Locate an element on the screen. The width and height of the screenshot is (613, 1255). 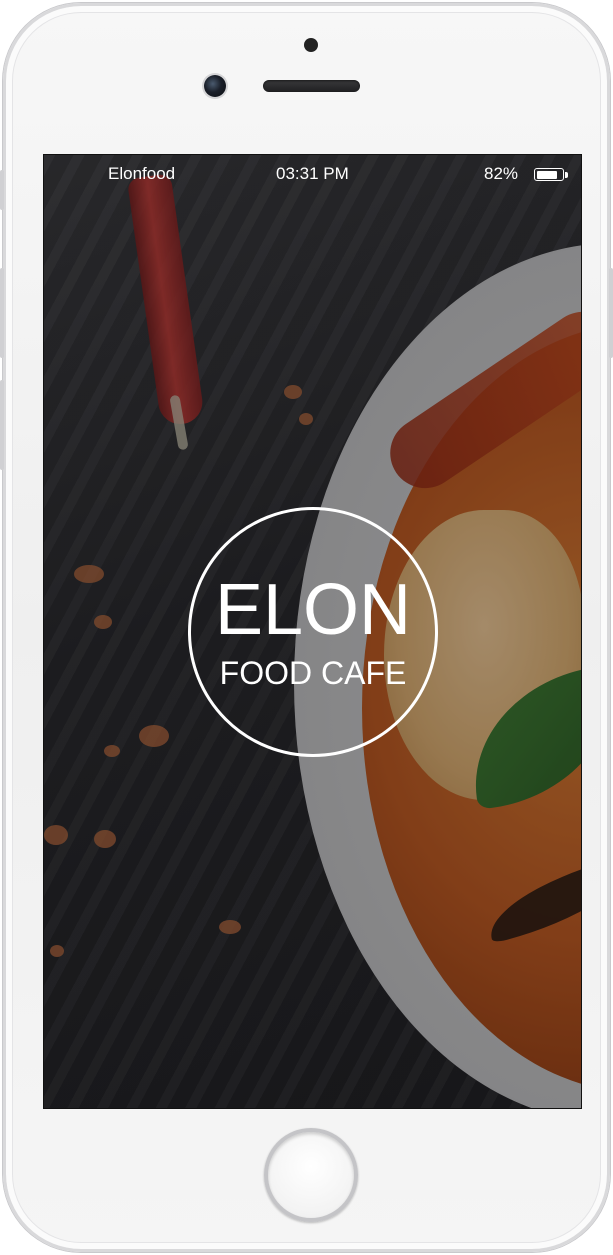
earpiece-speaker is located at coordinates (311, 86).